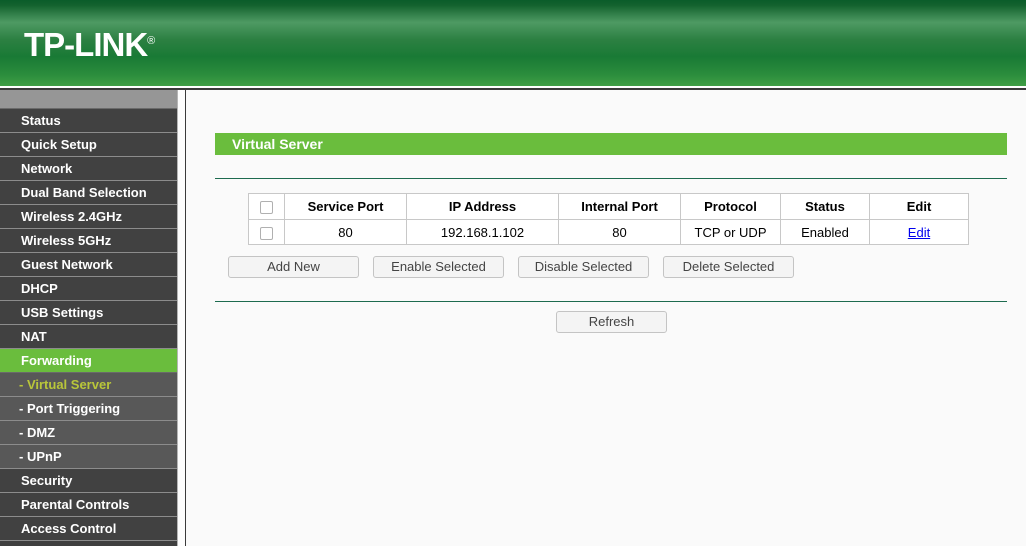 This screenshot has height=546, width=1026. Describe the element at coordinates (181, 318) in the screenshot. I see `sidebar-divider` at that location.